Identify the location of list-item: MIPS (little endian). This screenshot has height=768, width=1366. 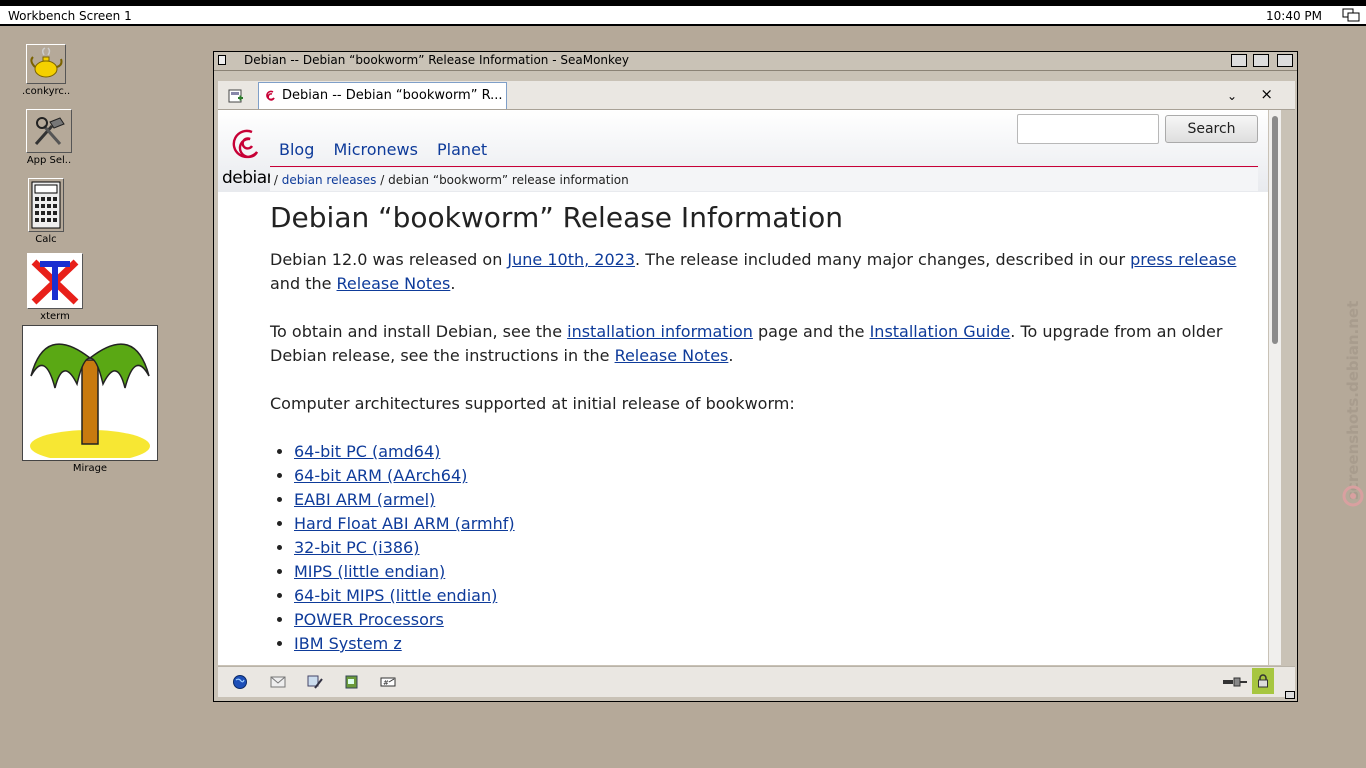
(772, 572).